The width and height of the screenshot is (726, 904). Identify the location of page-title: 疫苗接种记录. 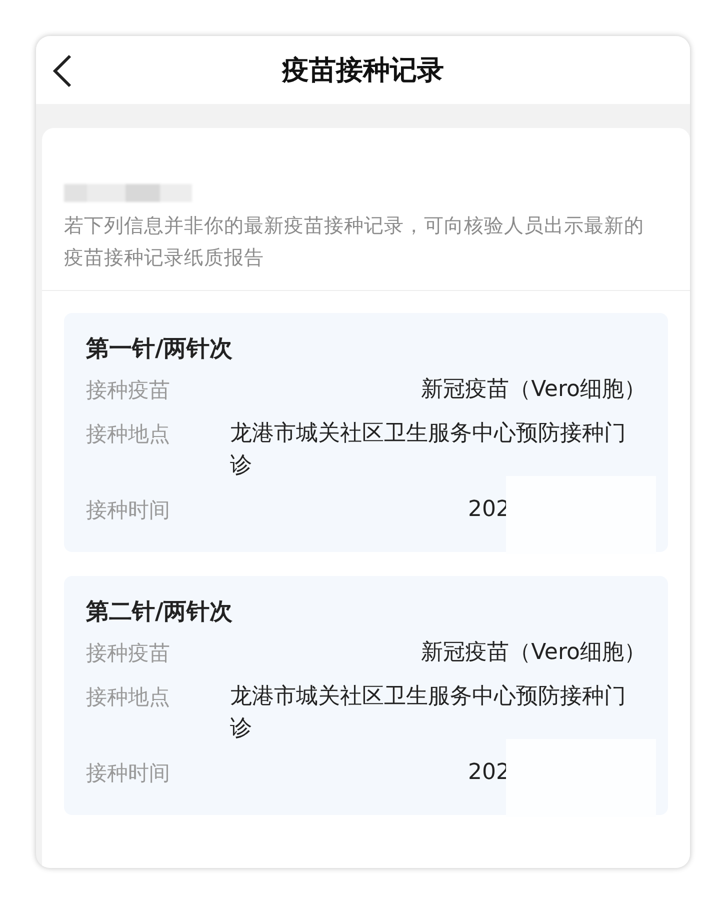
(363, 71).